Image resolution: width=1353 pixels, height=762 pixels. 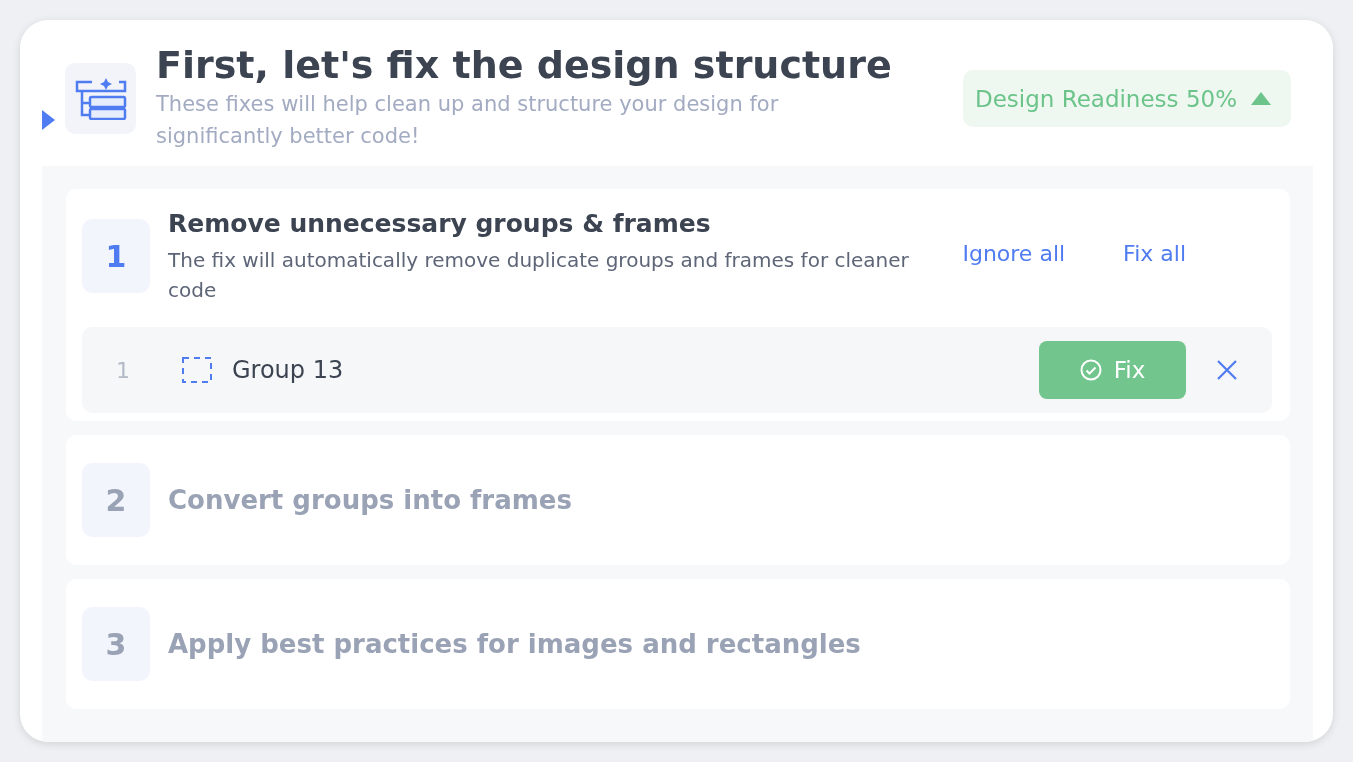 What do you see at coordinates (1126, 98) in the screenshot?
I see `readiness-badge: Design Readiness 50%` at bounding box center [1126, 98].